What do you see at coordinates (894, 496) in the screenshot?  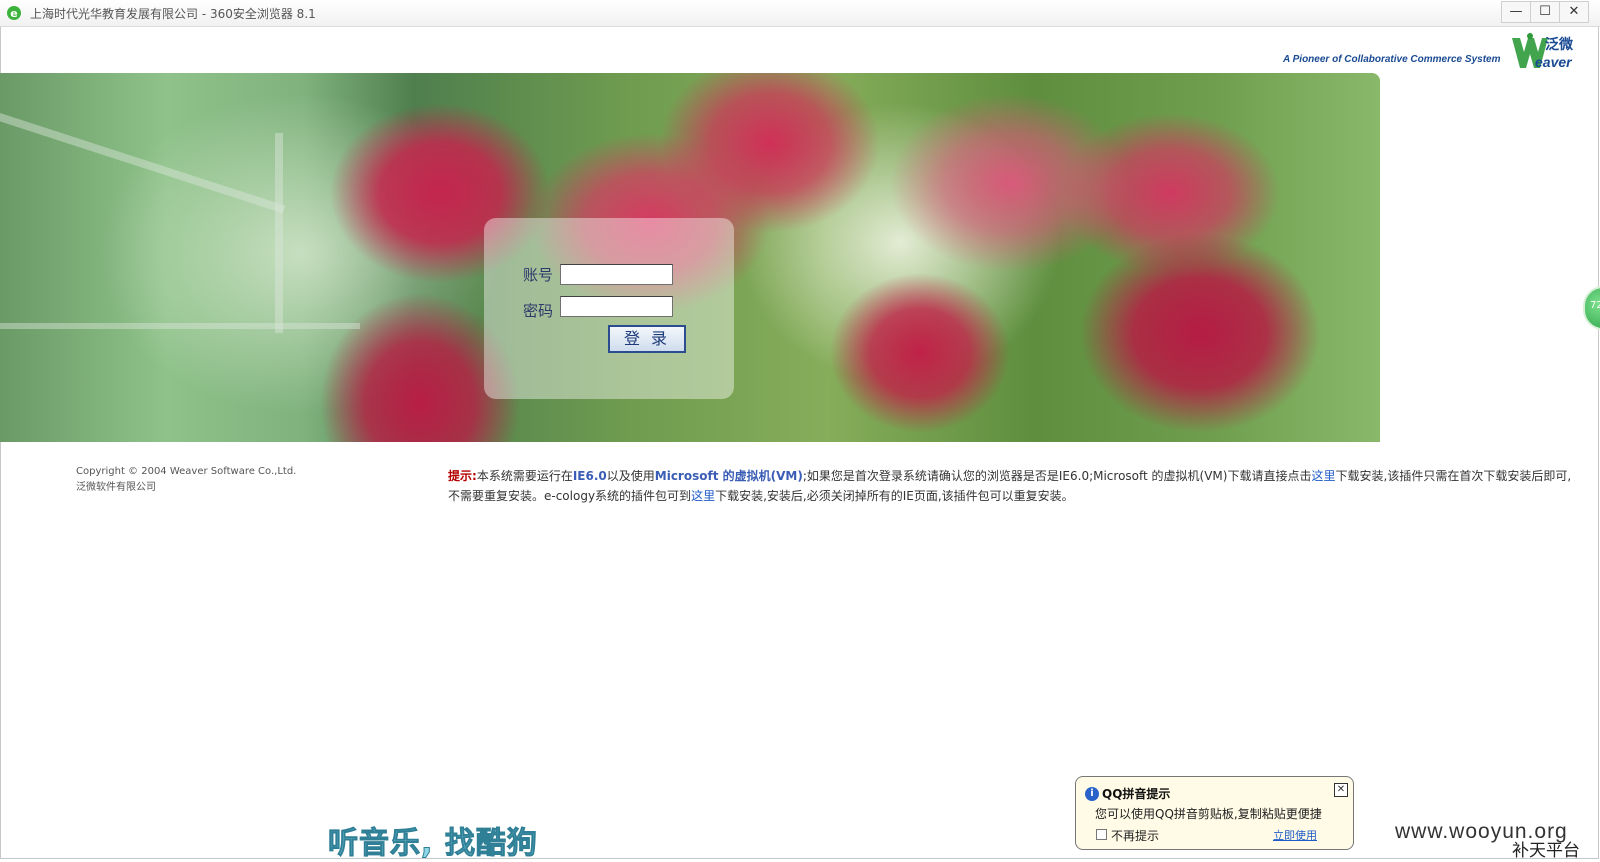 I see `notice-part: 下载安装,安装后,必须关闭掉所有的IE页面,该插件包可以重复安装。` at bounding box center [894, 496].